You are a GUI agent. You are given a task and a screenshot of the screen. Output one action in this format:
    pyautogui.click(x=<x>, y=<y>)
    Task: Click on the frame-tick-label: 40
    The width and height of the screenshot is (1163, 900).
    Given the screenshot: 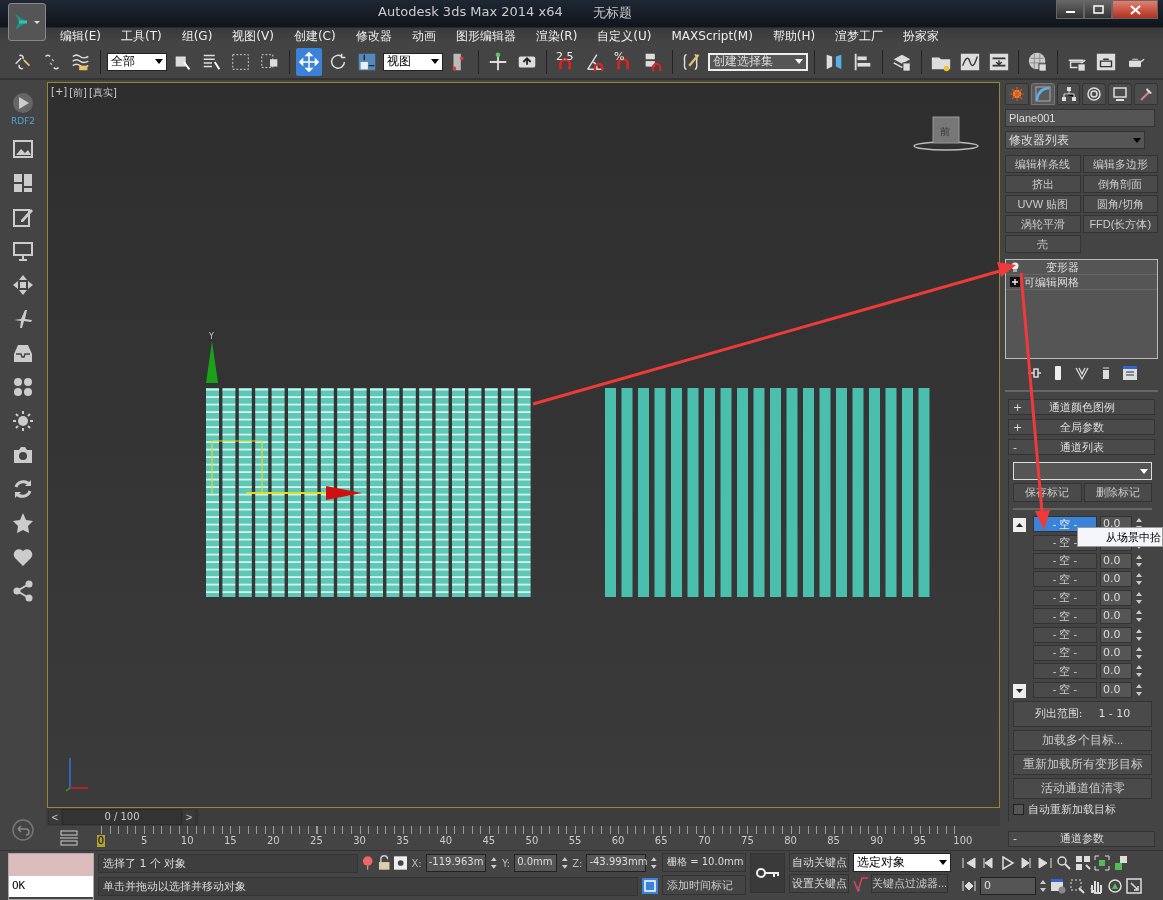 What is the action you would take?
    pyautogui.click(x=446, y=841)
    